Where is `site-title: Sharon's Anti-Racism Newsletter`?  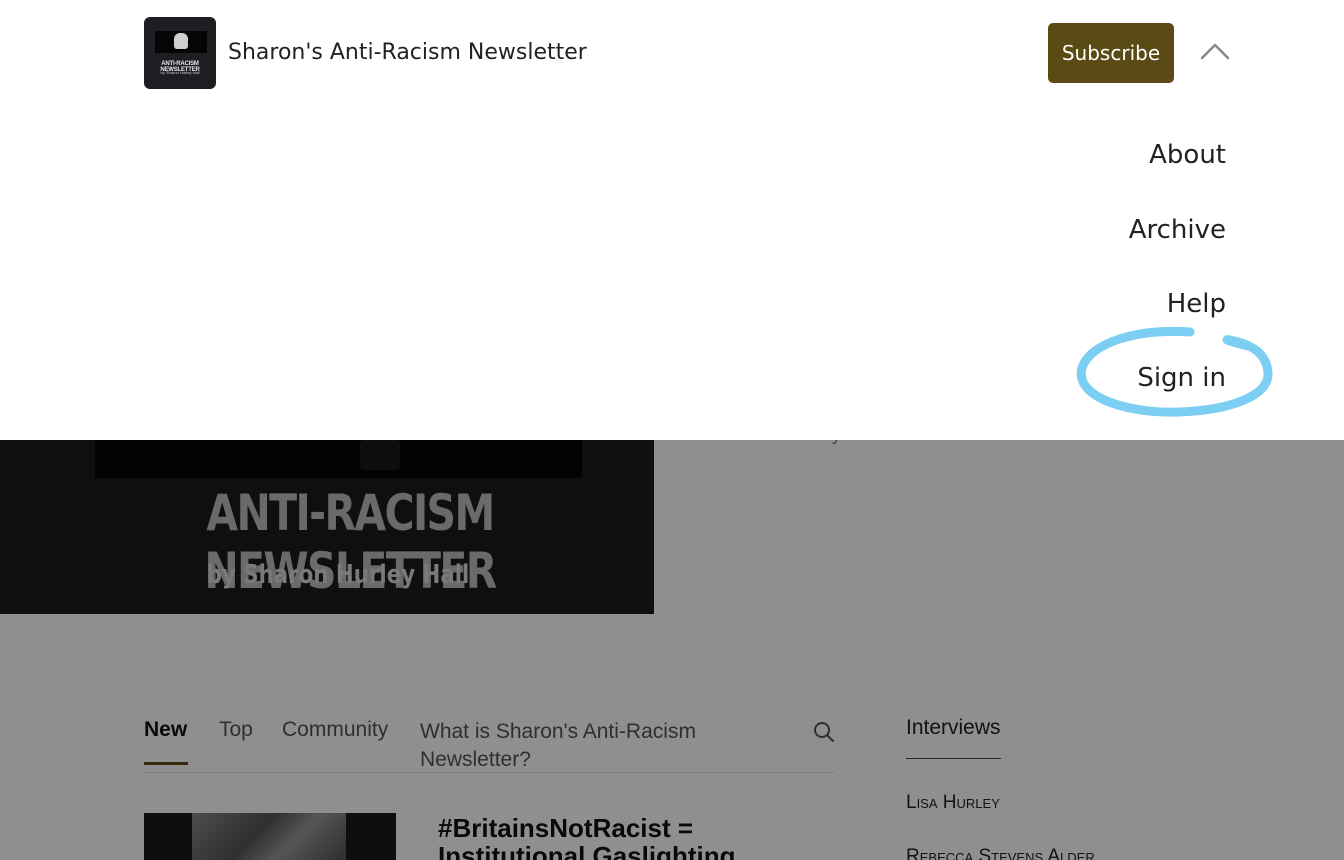
site-title: Sharon's Anti-Racism Newsletter is located at coordinates (407, 52).